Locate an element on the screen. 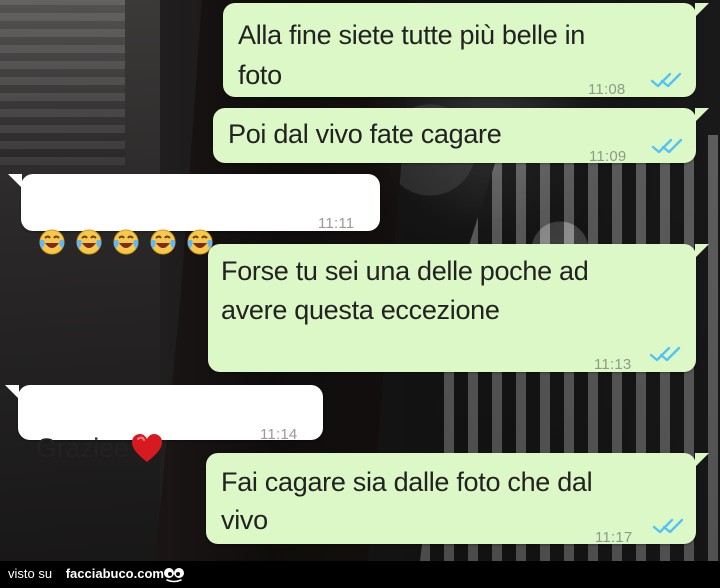  footer-brand: visto su facciabuco.com is located at coordinates (86, 574).